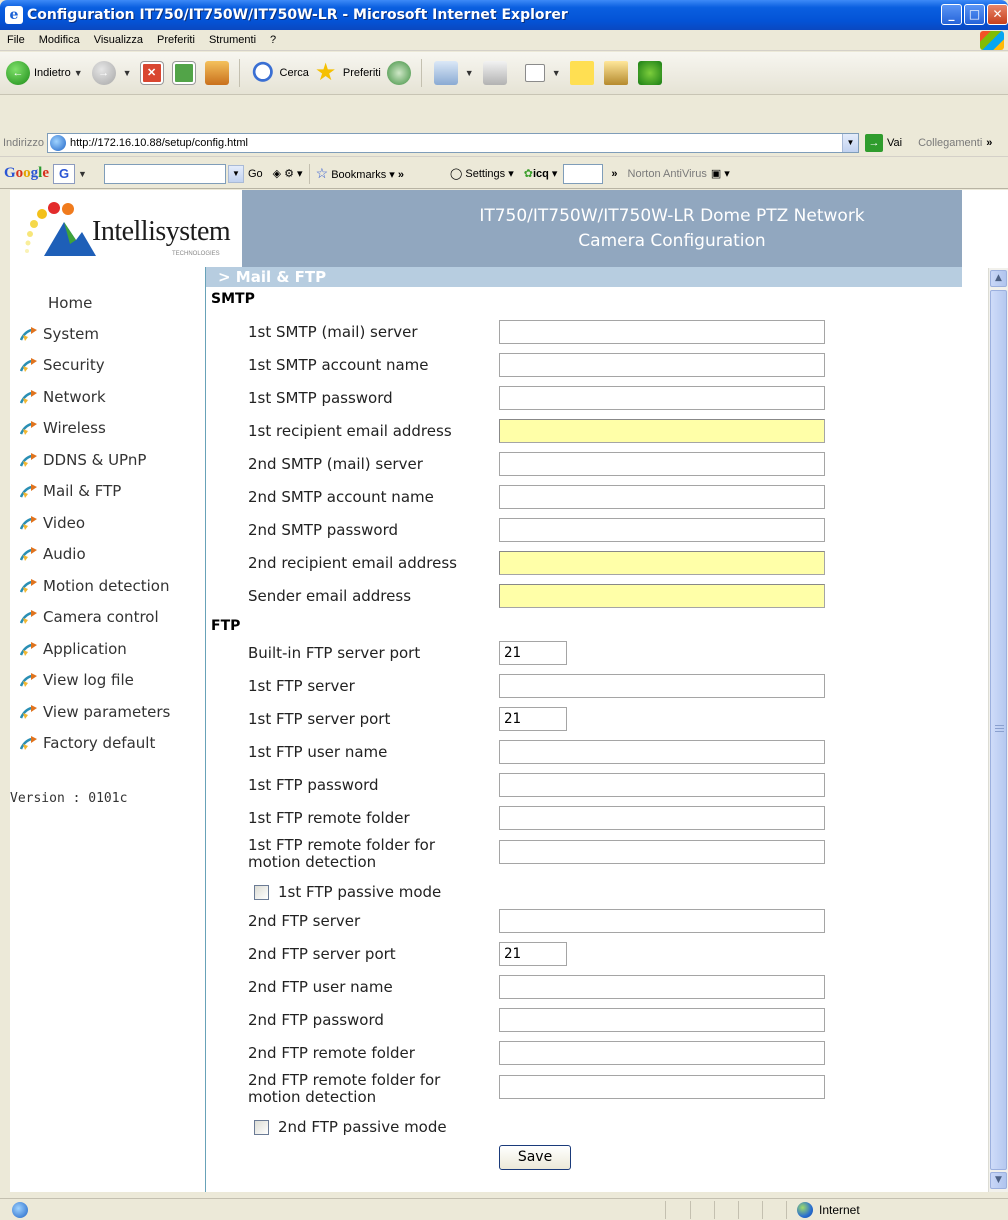 This screenshot has width=1008, height=1220. I want to click on save-button: Save, so click(535, 1157).